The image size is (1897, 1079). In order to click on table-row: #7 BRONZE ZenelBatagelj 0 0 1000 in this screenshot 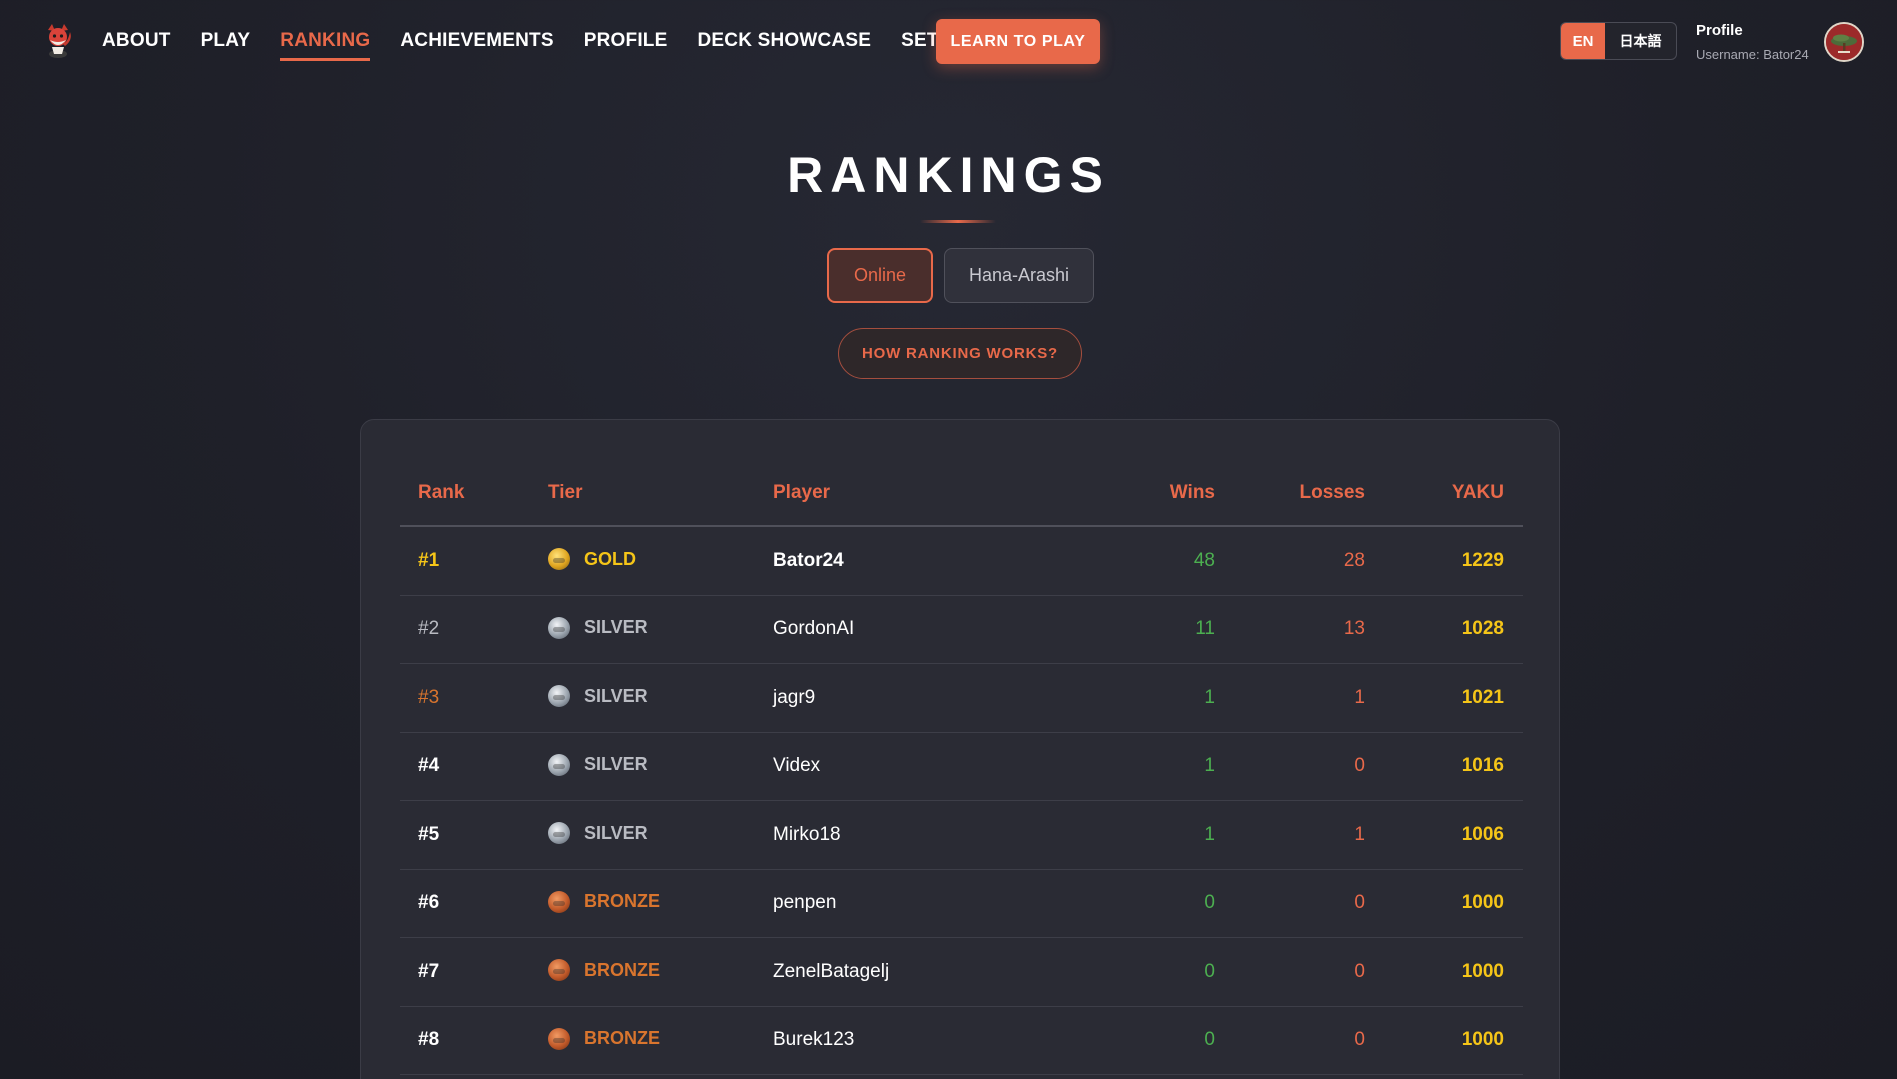, I will do `click(961, 972)`.